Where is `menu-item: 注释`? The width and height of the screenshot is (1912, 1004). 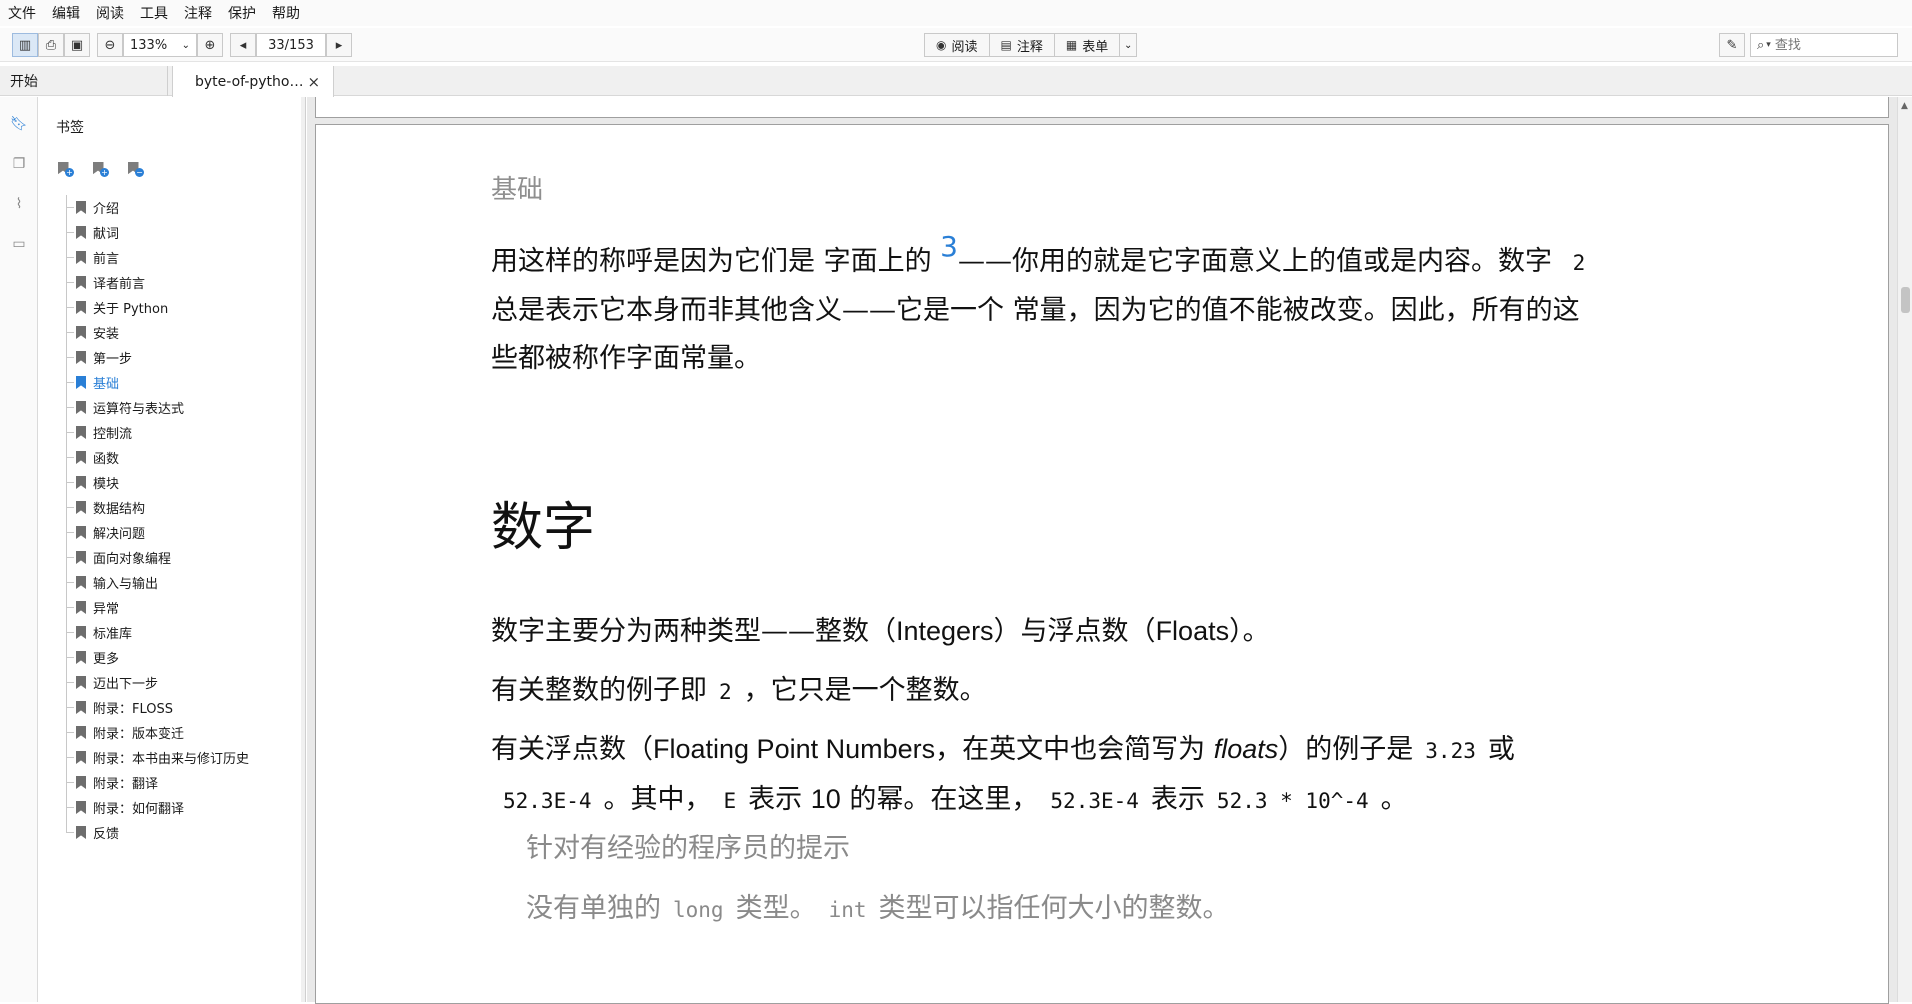
menu-item: 注释 is located at coordinates (198, 13).